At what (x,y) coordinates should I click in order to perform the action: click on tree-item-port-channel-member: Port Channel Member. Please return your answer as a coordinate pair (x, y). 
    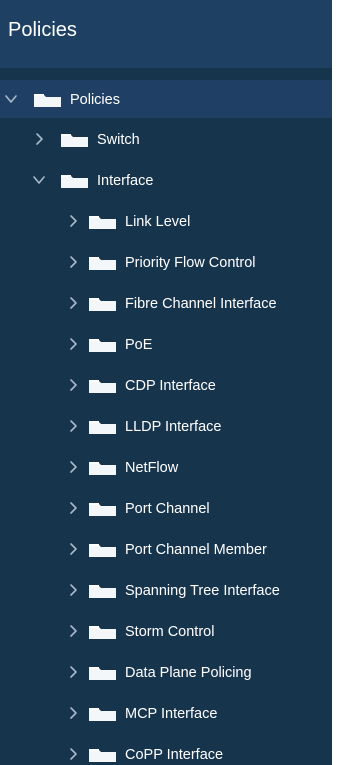
    Looking at the image, I should click on (166, 550).